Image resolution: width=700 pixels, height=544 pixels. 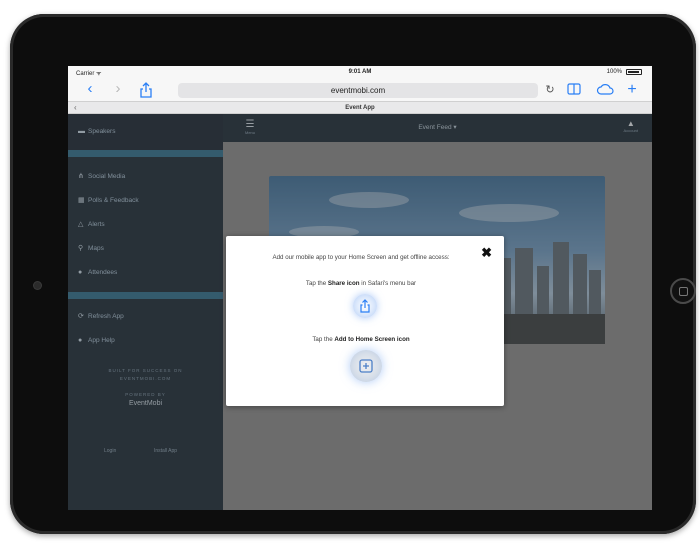 What do you see at coordinates (118, 89) in the screenshot?
I see `forward-button: ›` at bounding box center [118, 89].